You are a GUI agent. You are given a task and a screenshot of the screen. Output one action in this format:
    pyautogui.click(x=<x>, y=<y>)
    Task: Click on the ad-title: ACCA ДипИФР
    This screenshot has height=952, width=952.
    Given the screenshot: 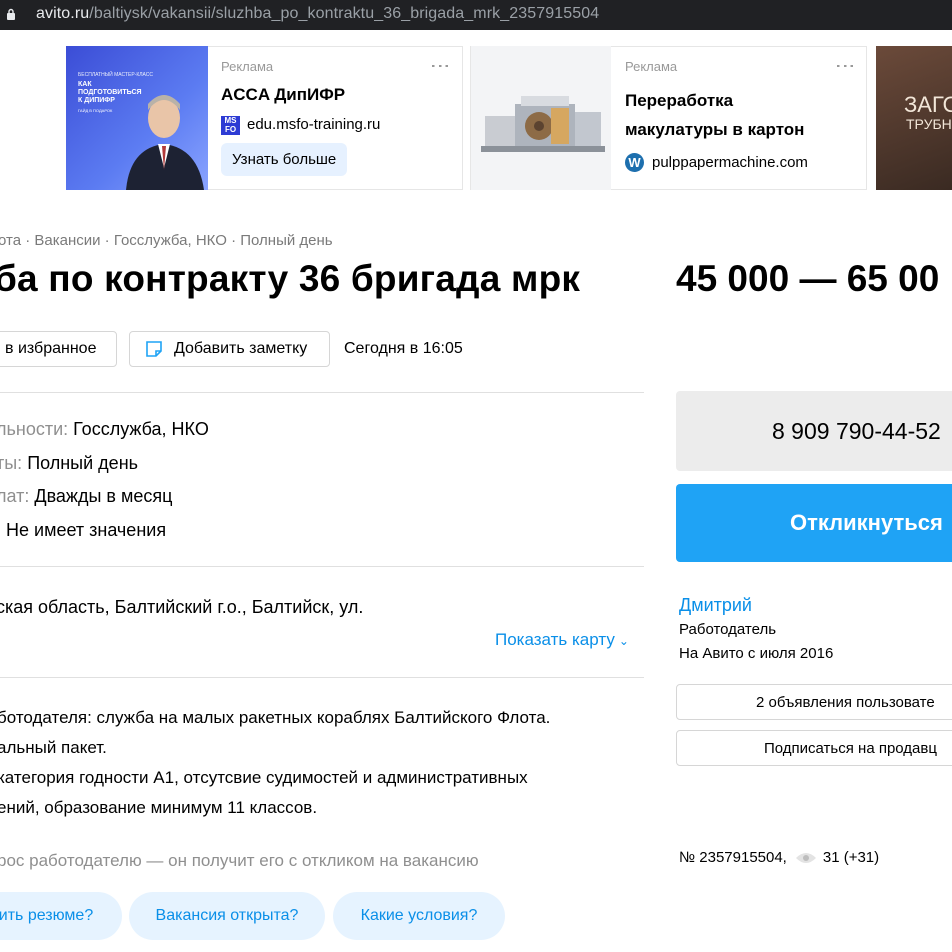 What is the action you would take?
    pyautogui.click(x=283, y=94)
    